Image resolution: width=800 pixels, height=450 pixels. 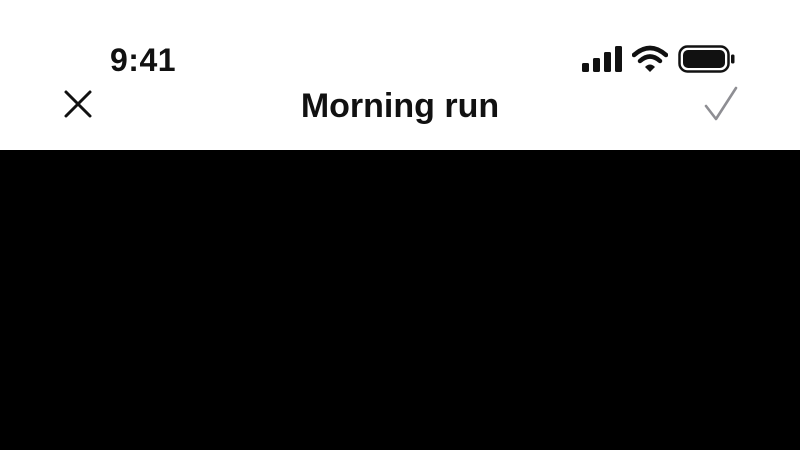 What do you see at coordinates (400, 106) in the screenshot?
I see `page-title: Morning run` at bounding box center [400, 106].